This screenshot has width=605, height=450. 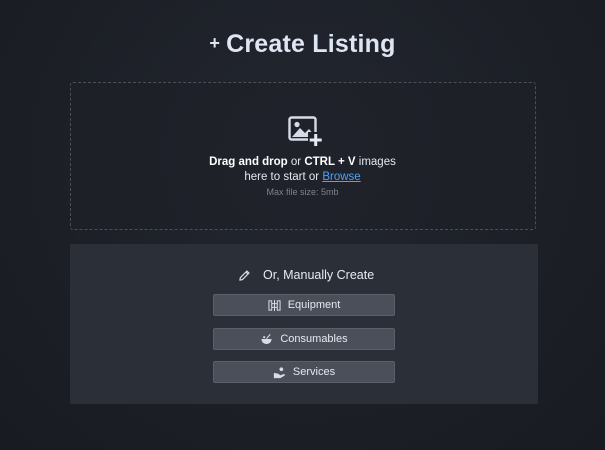 What do you see at coordinates (244, 275) in the screenshot?
I see `pencil-icon` at bounding box center [244, 275].